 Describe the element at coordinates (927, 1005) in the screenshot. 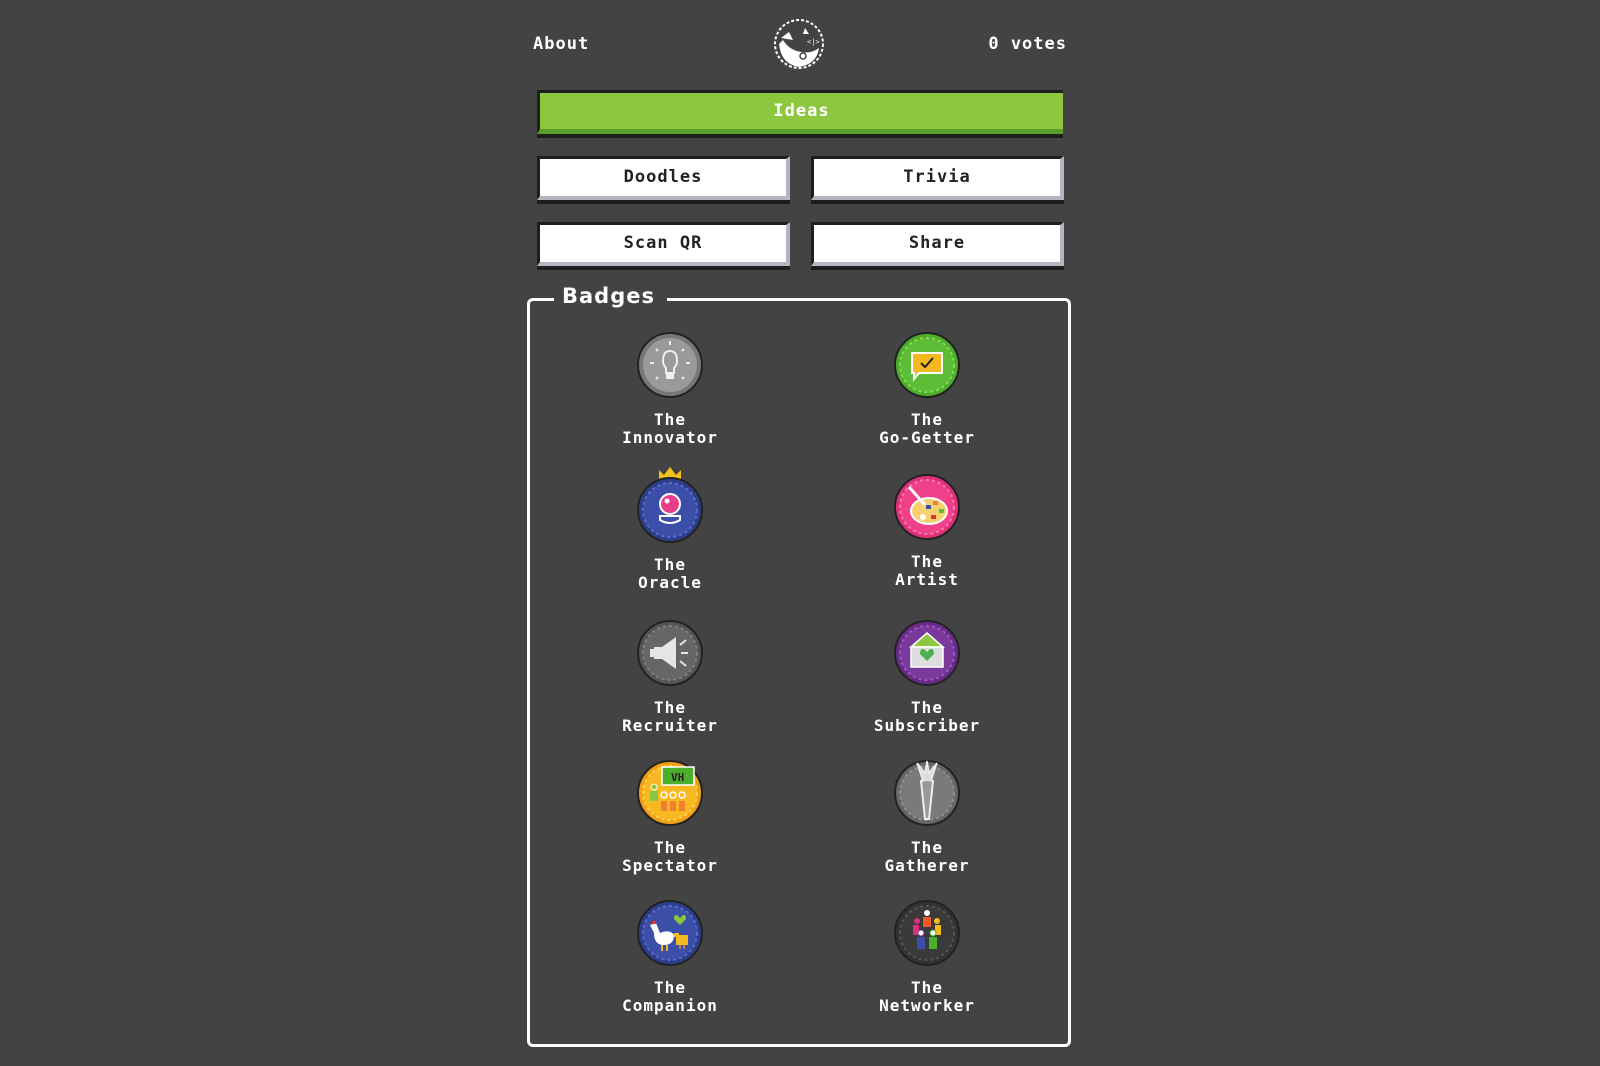

I see `badge-name-line2: Networker` at that location.